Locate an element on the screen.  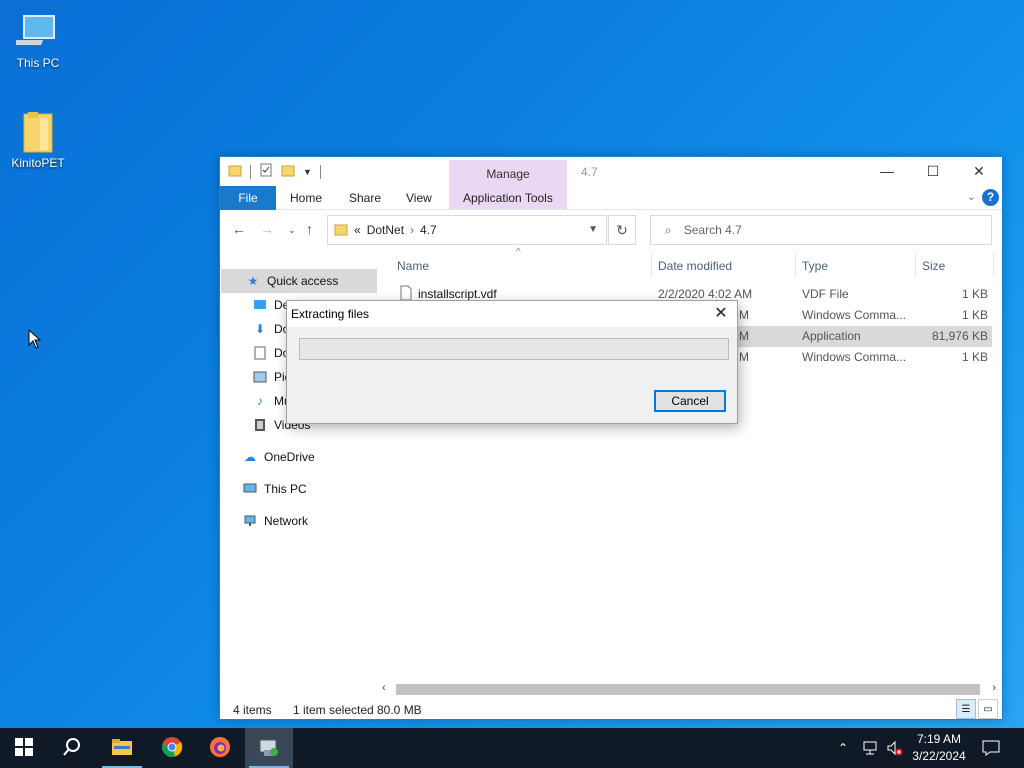
scroll-left-icon: ‹ is located at coordinates (384, 688).